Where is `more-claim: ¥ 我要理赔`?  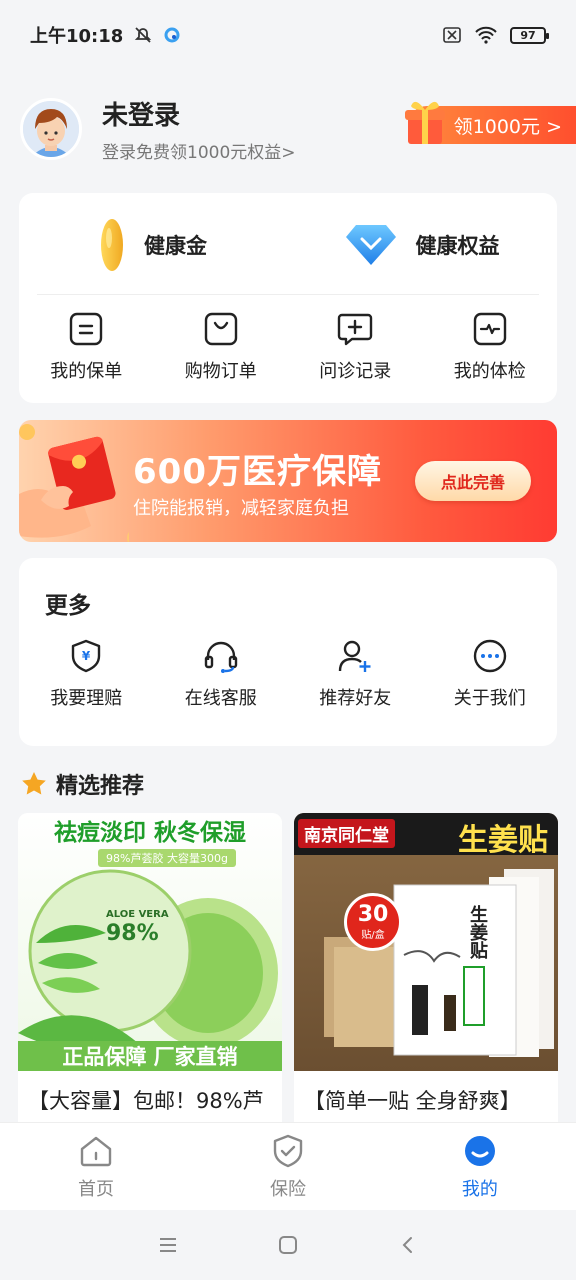 more-claim: ¥ 我要理赔 is located at coordinates (86, 674).